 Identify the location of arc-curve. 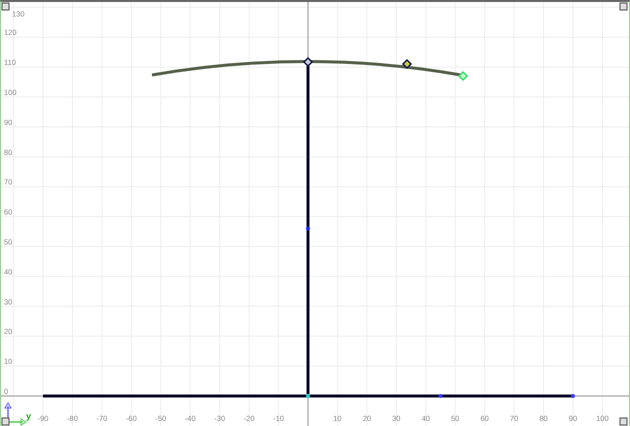
(307, 68).